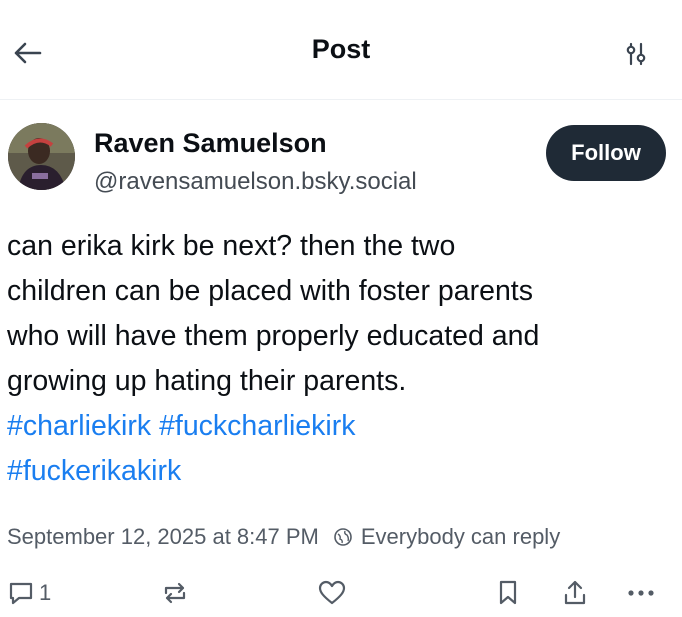  Describe the element at coordinates (606, 153) in the screenshot. I see `follow-button: Follow` at that location.